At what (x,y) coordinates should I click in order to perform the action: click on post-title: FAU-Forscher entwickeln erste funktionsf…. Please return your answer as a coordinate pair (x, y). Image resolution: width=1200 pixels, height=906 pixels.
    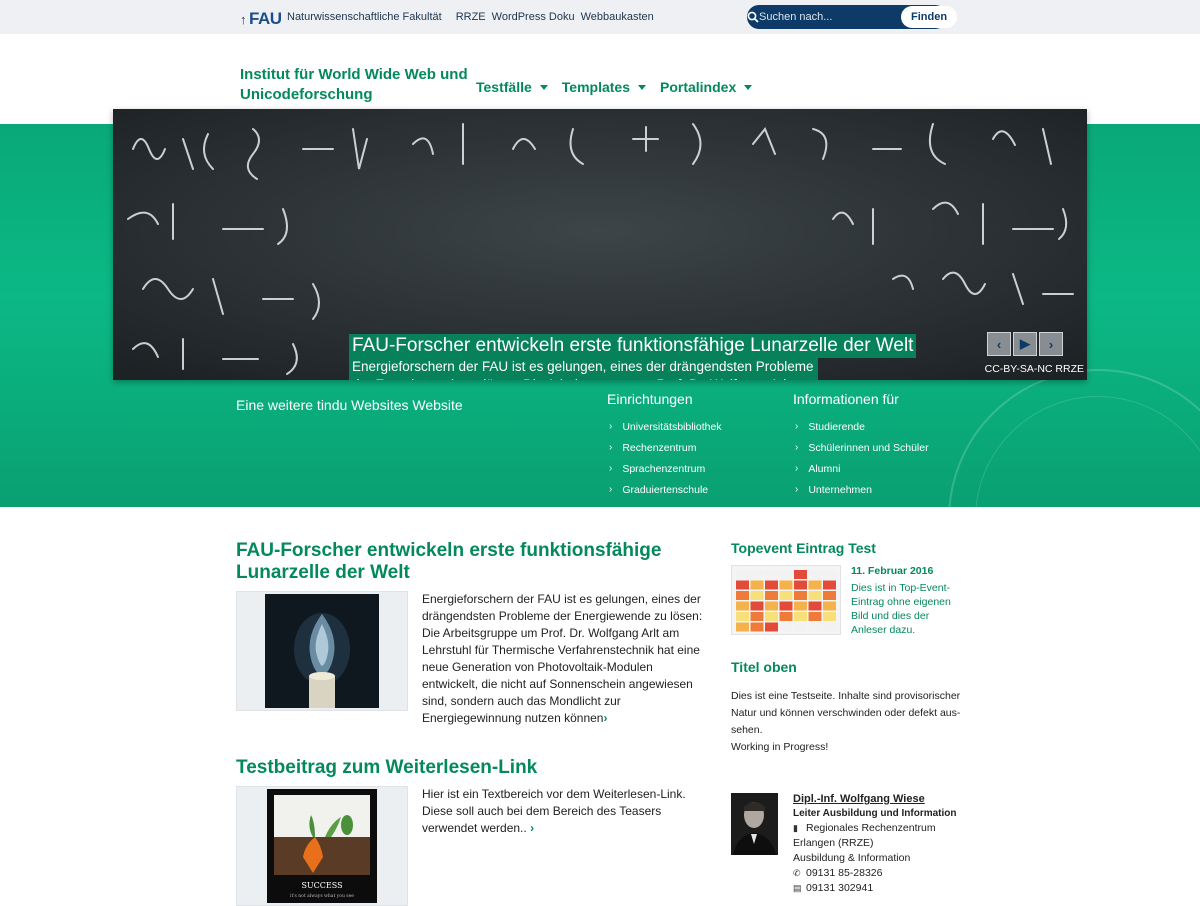
    Looking at the image, I should click on (472, 562).